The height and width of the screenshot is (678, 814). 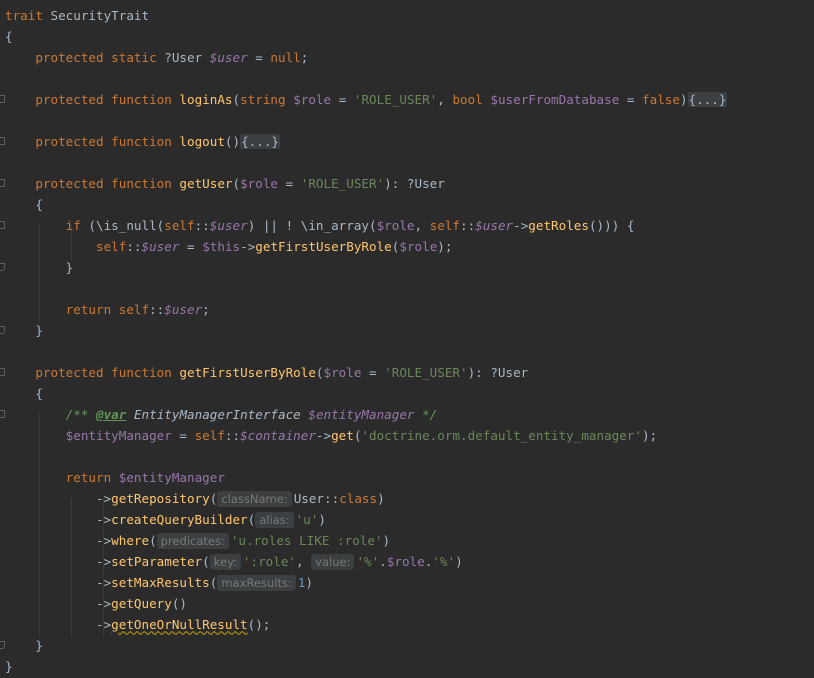 What do you see at coordinates (195, 498) in the screenshot?
I see `code-line: ->getRepository(className: User::class)` at bounding box center [195, 498].